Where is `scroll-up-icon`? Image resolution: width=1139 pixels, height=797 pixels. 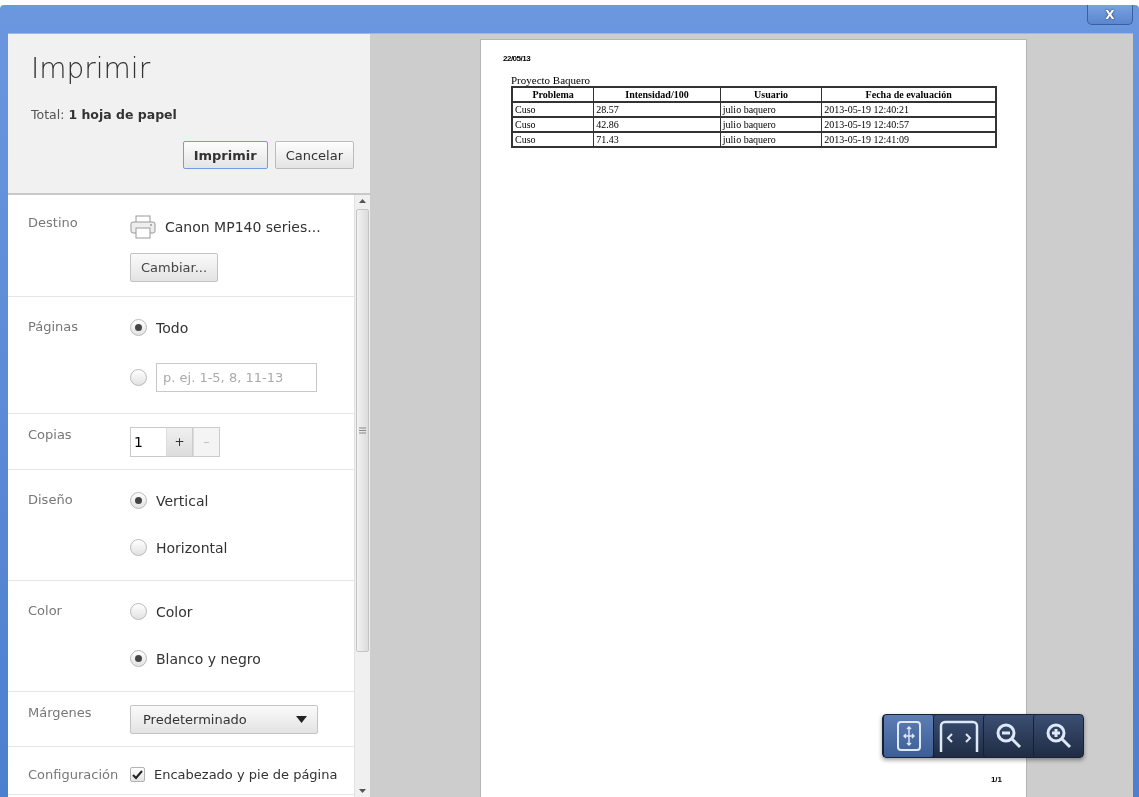 scroll-up-icon is located at coordinates (362, 201).